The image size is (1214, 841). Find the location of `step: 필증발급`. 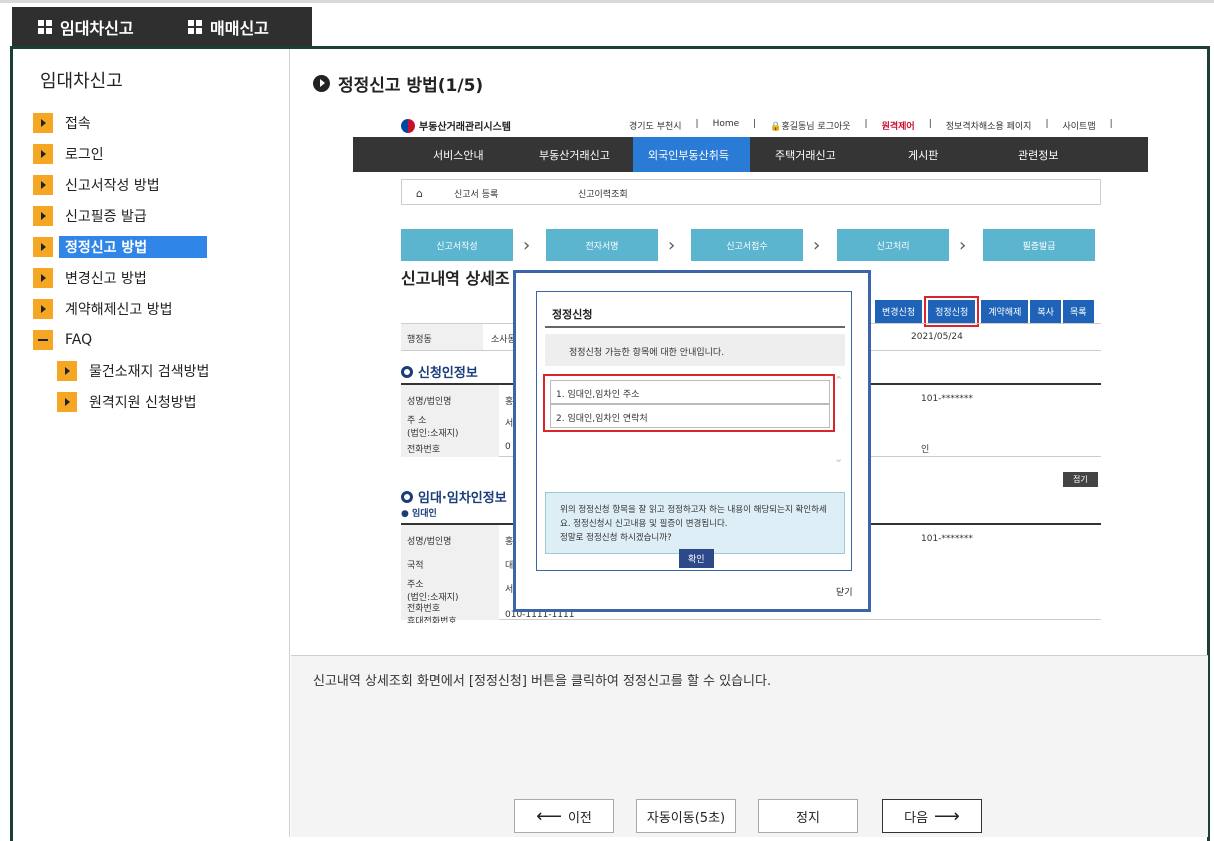

step: 필증발급 is located at coordinates (1039, 245).